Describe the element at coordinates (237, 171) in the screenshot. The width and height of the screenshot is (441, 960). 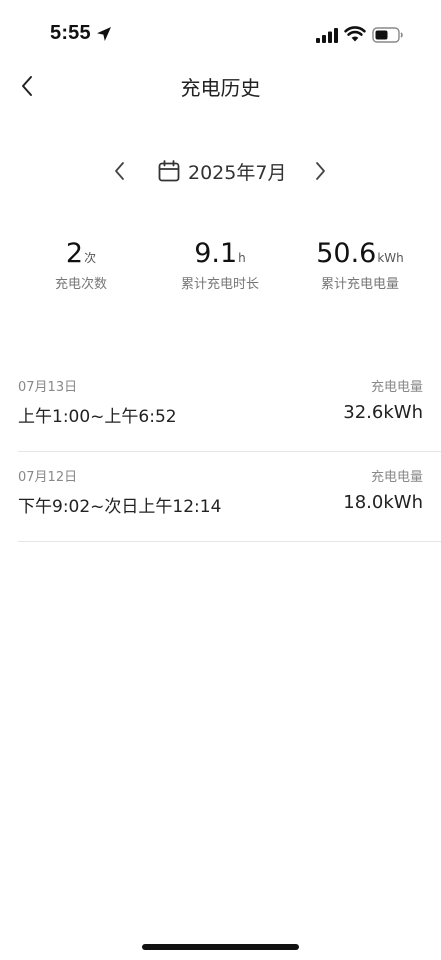
I see `month-label: 2025年7月` at that location.